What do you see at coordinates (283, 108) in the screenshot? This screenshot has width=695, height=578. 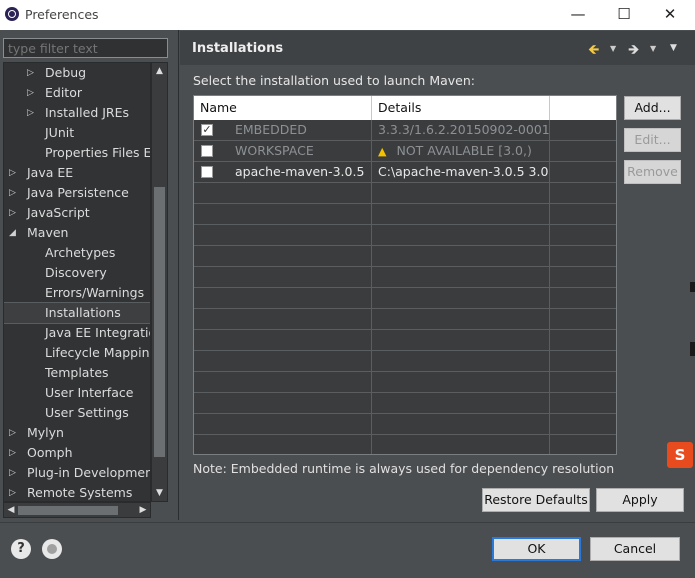 I see `column-header-name: Name` at bounding box center [283, 108].